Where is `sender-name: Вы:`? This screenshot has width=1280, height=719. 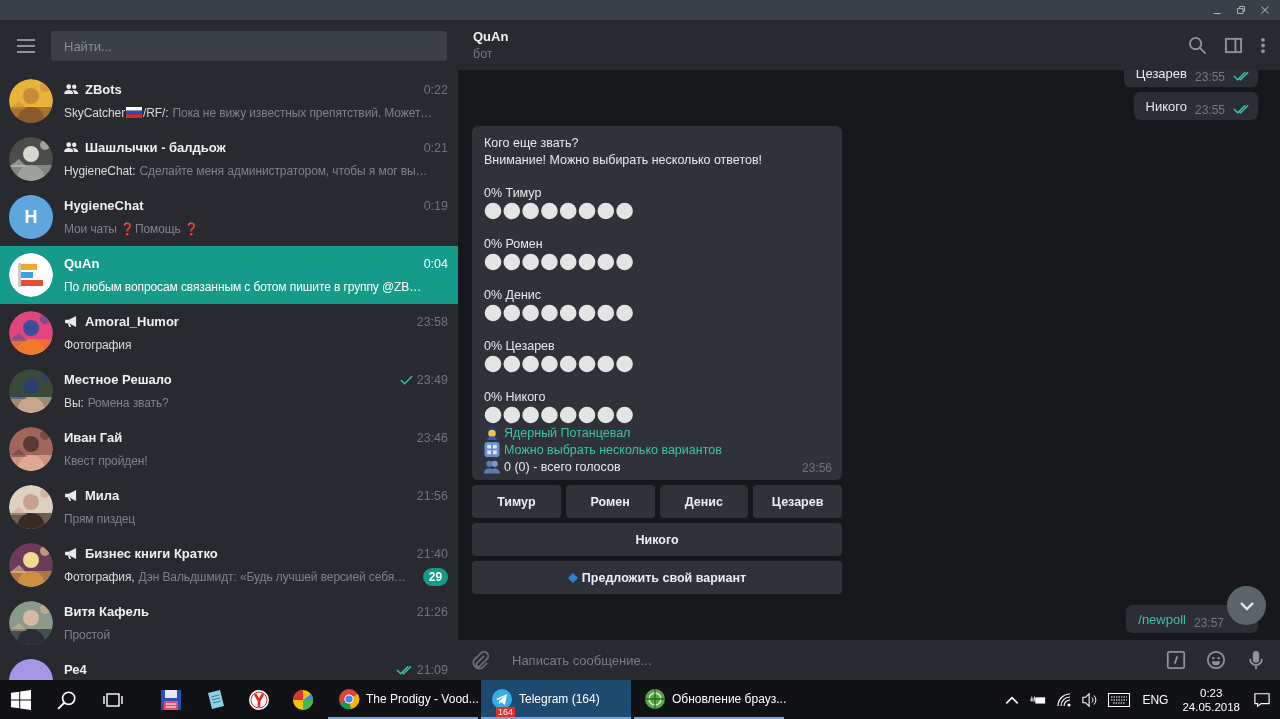
sender-name: Вы: is located at coordinates (74, 402).